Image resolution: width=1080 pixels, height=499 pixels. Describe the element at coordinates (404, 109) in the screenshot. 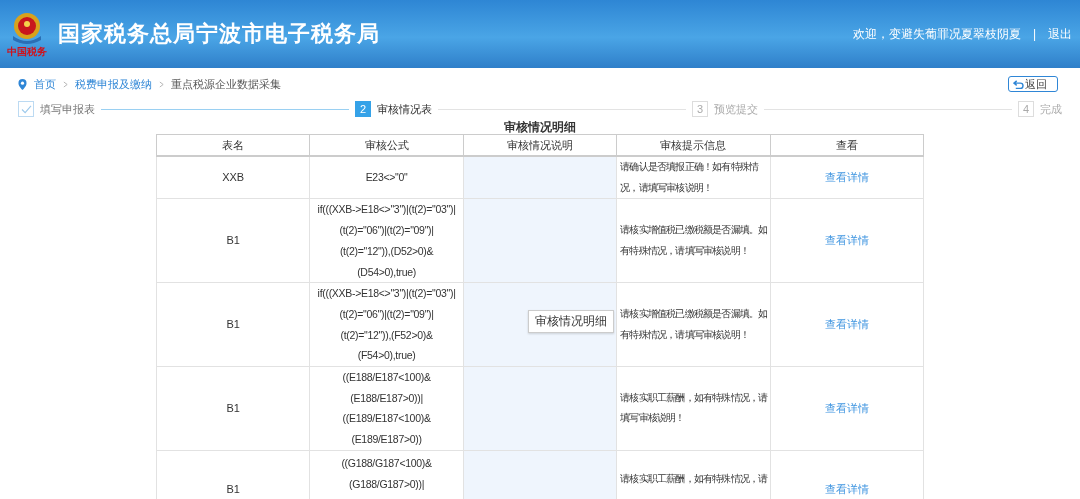

I see `step-label: 审核情况表` at that location.